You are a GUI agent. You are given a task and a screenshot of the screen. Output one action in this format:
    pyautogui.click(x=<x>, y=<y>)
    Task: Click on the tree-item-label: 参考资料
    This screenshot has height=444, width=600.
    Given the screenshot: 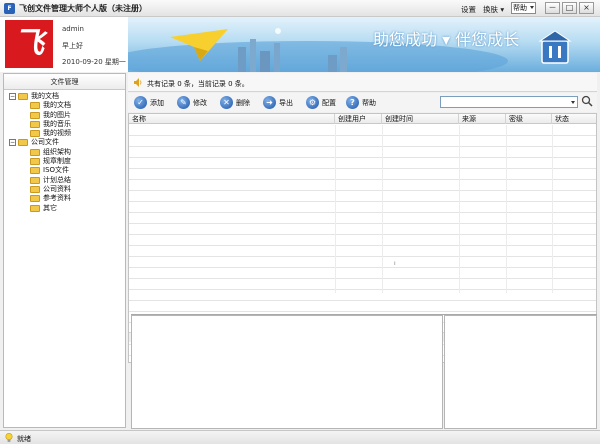 What is the action you would take?
    pyautogui.click(x=57, y=198)
    